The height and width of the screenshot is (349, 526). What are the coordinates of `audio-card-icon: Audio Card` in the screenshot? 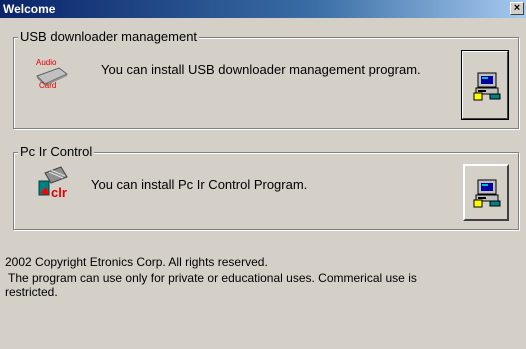 It's located at (53, 72).